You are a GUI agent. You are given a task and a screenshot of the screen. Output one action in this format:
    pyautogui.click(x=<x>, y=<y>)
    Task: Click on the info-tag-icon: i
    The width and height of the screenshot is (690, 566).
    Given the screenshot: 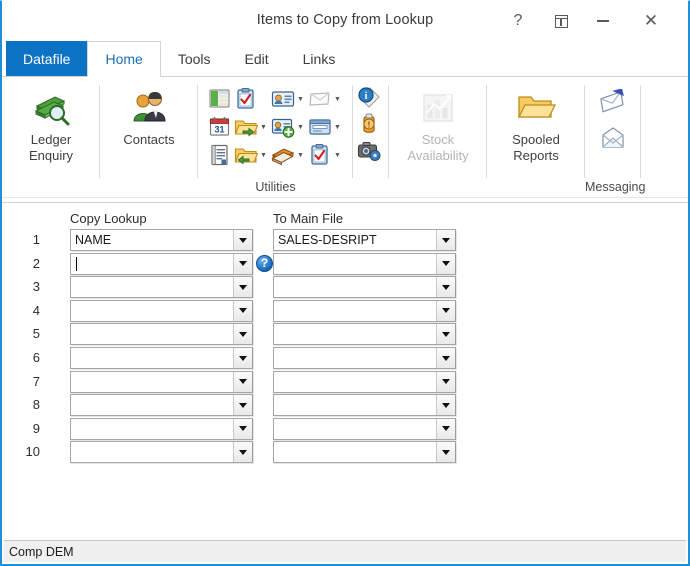 What is the action you would take?
    pyautogui.click(x=369, y=98)
    